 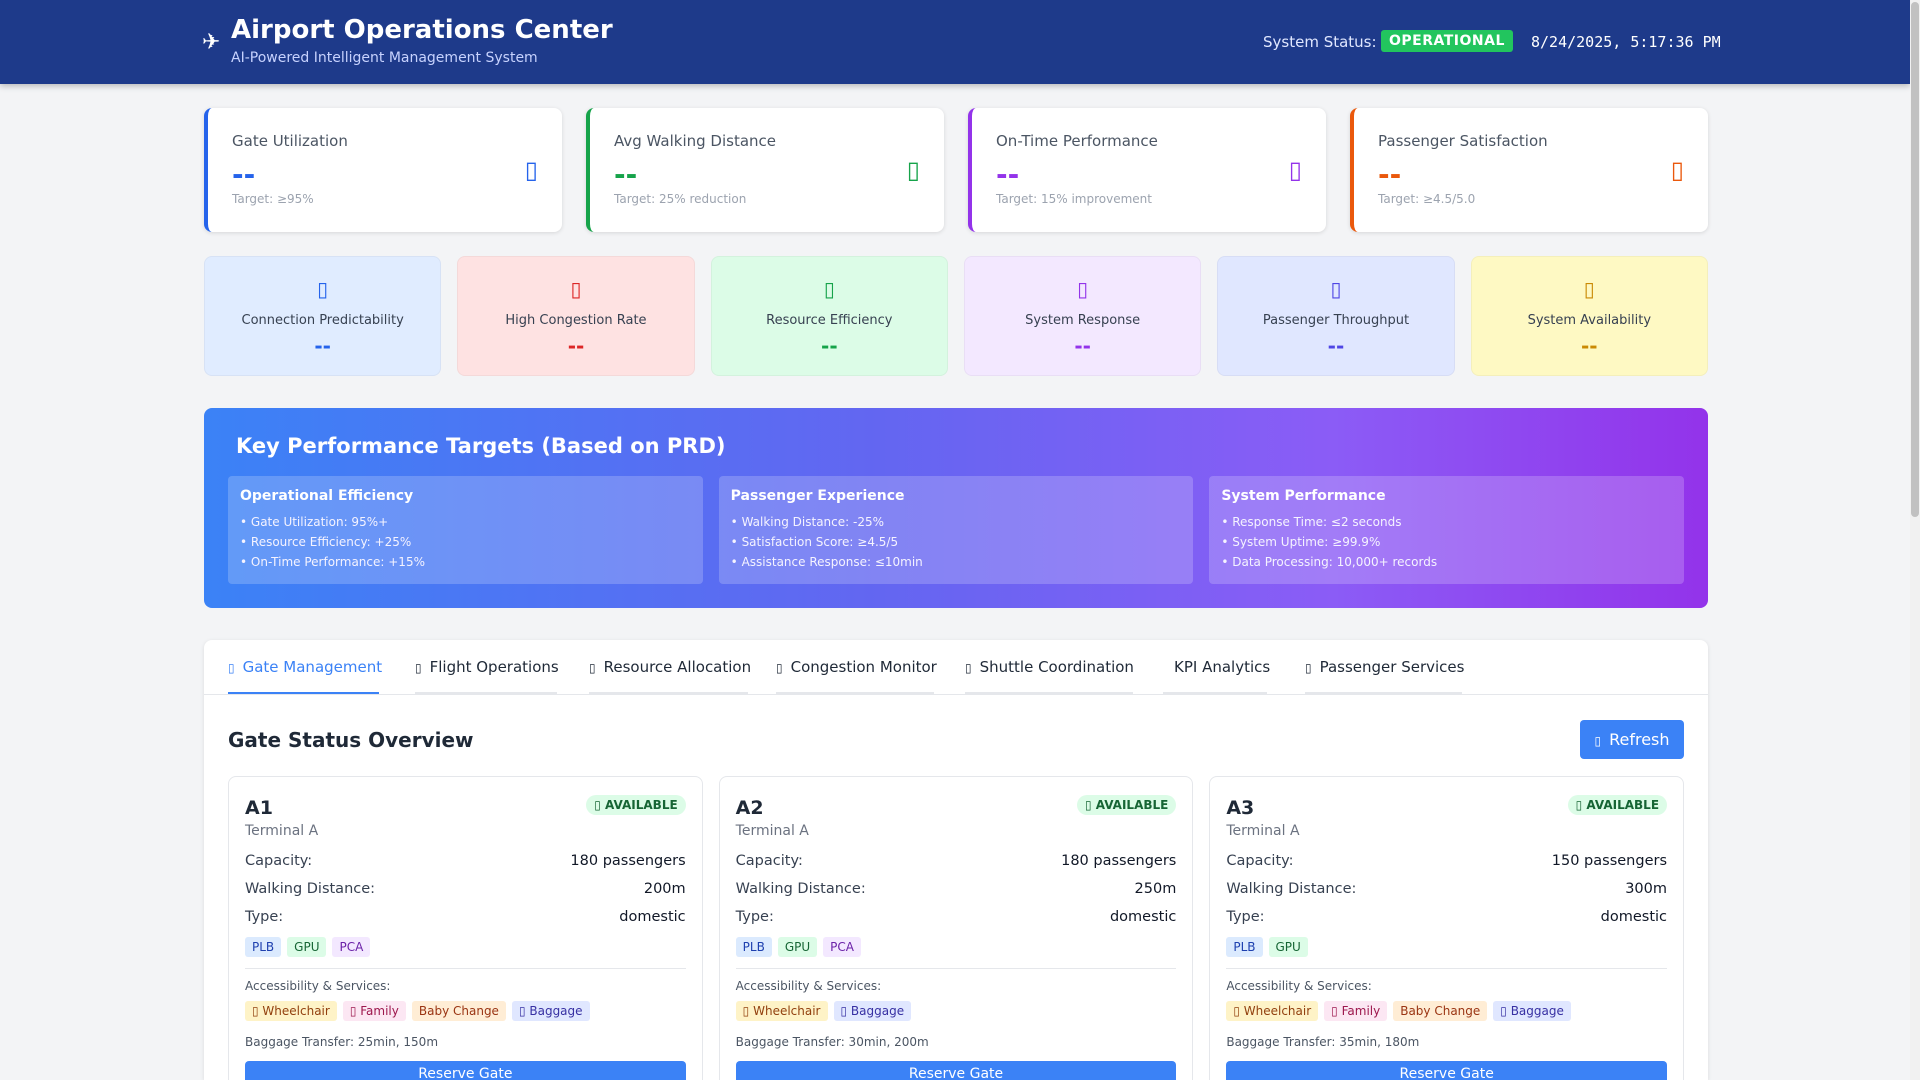 I want to click on metric-label: Resource Efficiency, so click(x=829, y=320).